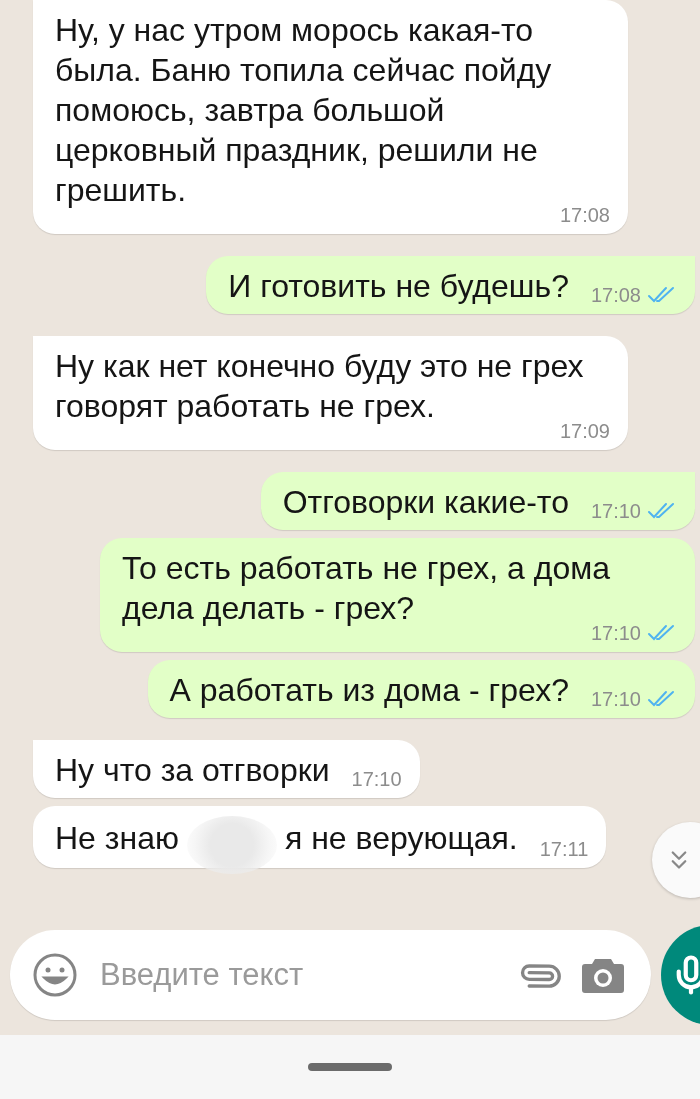  I want to click on message-text: Отговорки какие-то, so click(425, 502).